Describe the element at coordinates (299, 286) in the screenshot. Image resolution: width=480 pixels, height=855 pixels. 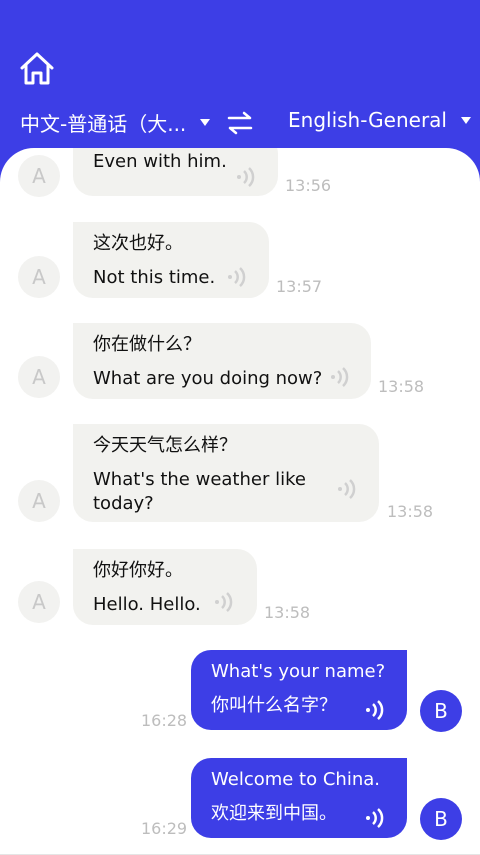
I see `message-time: 13:57` at that location.